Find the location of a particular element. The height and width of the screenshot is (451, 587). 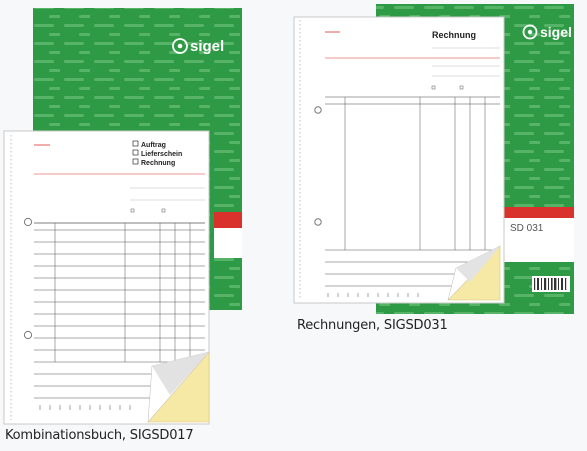

caption-combination-book: Kombinationsbuch, SIGSD017 is located at coordinates (99, 435).